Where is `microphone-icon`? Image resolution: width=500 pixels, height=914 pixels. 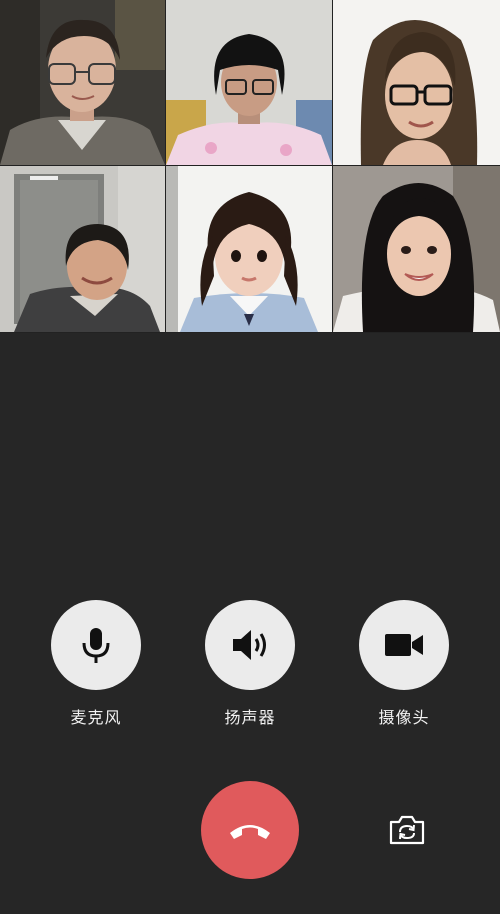
microphone-icon is located at coordinates (96, 645).